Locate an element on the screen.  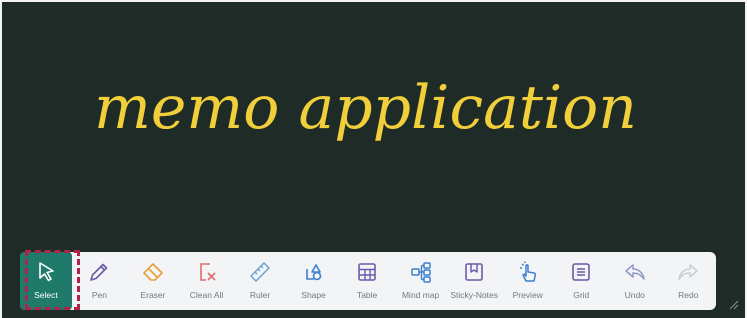
table-icon is located at coordinates (367, 272).